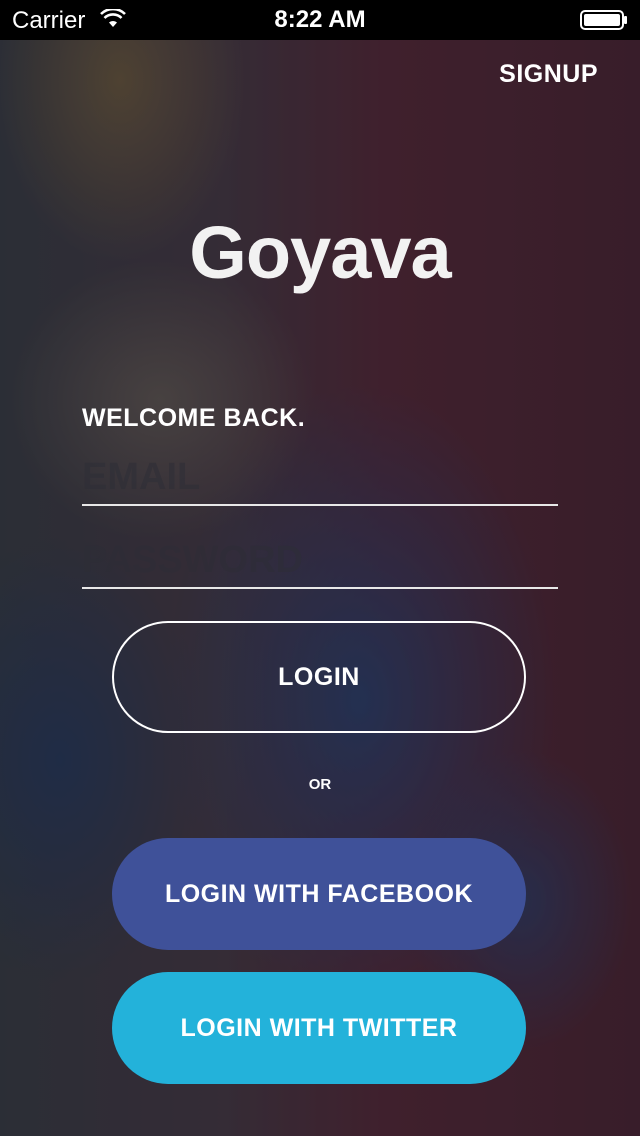  Describe the element at coordinates (194, 418) in the screenshot. I see `welcome-heading: WELCOME BACK.` at that location.